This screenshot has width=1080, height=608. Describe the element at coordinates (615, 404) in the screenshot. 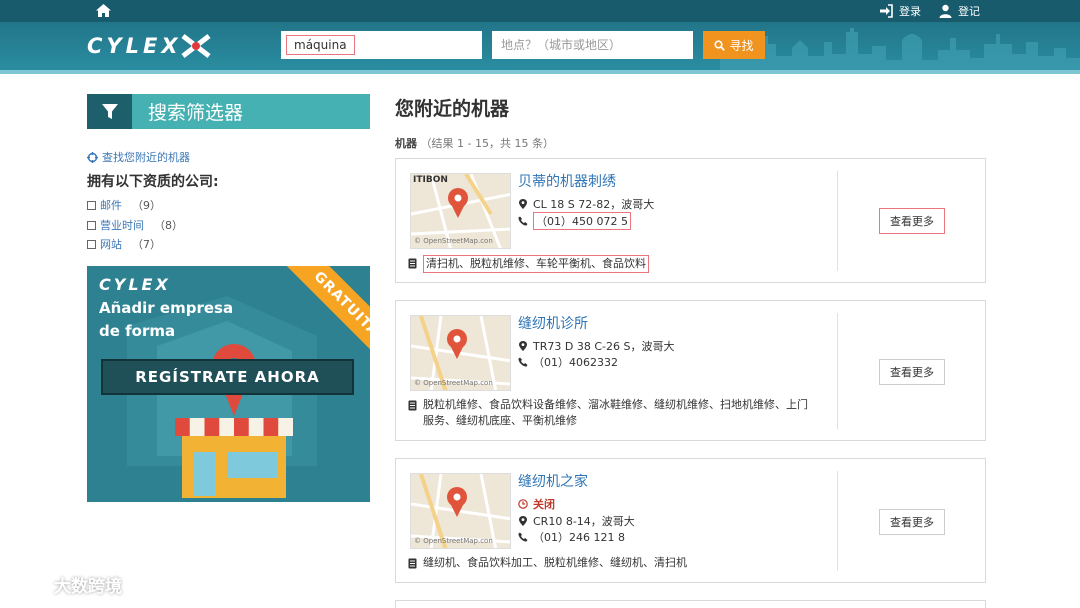

I see `tags-line-1: 脱粒机维修、食品饮料设备维修、溜冰鞋维修、缝纫机维修、扫地机维修、上门` at that location.